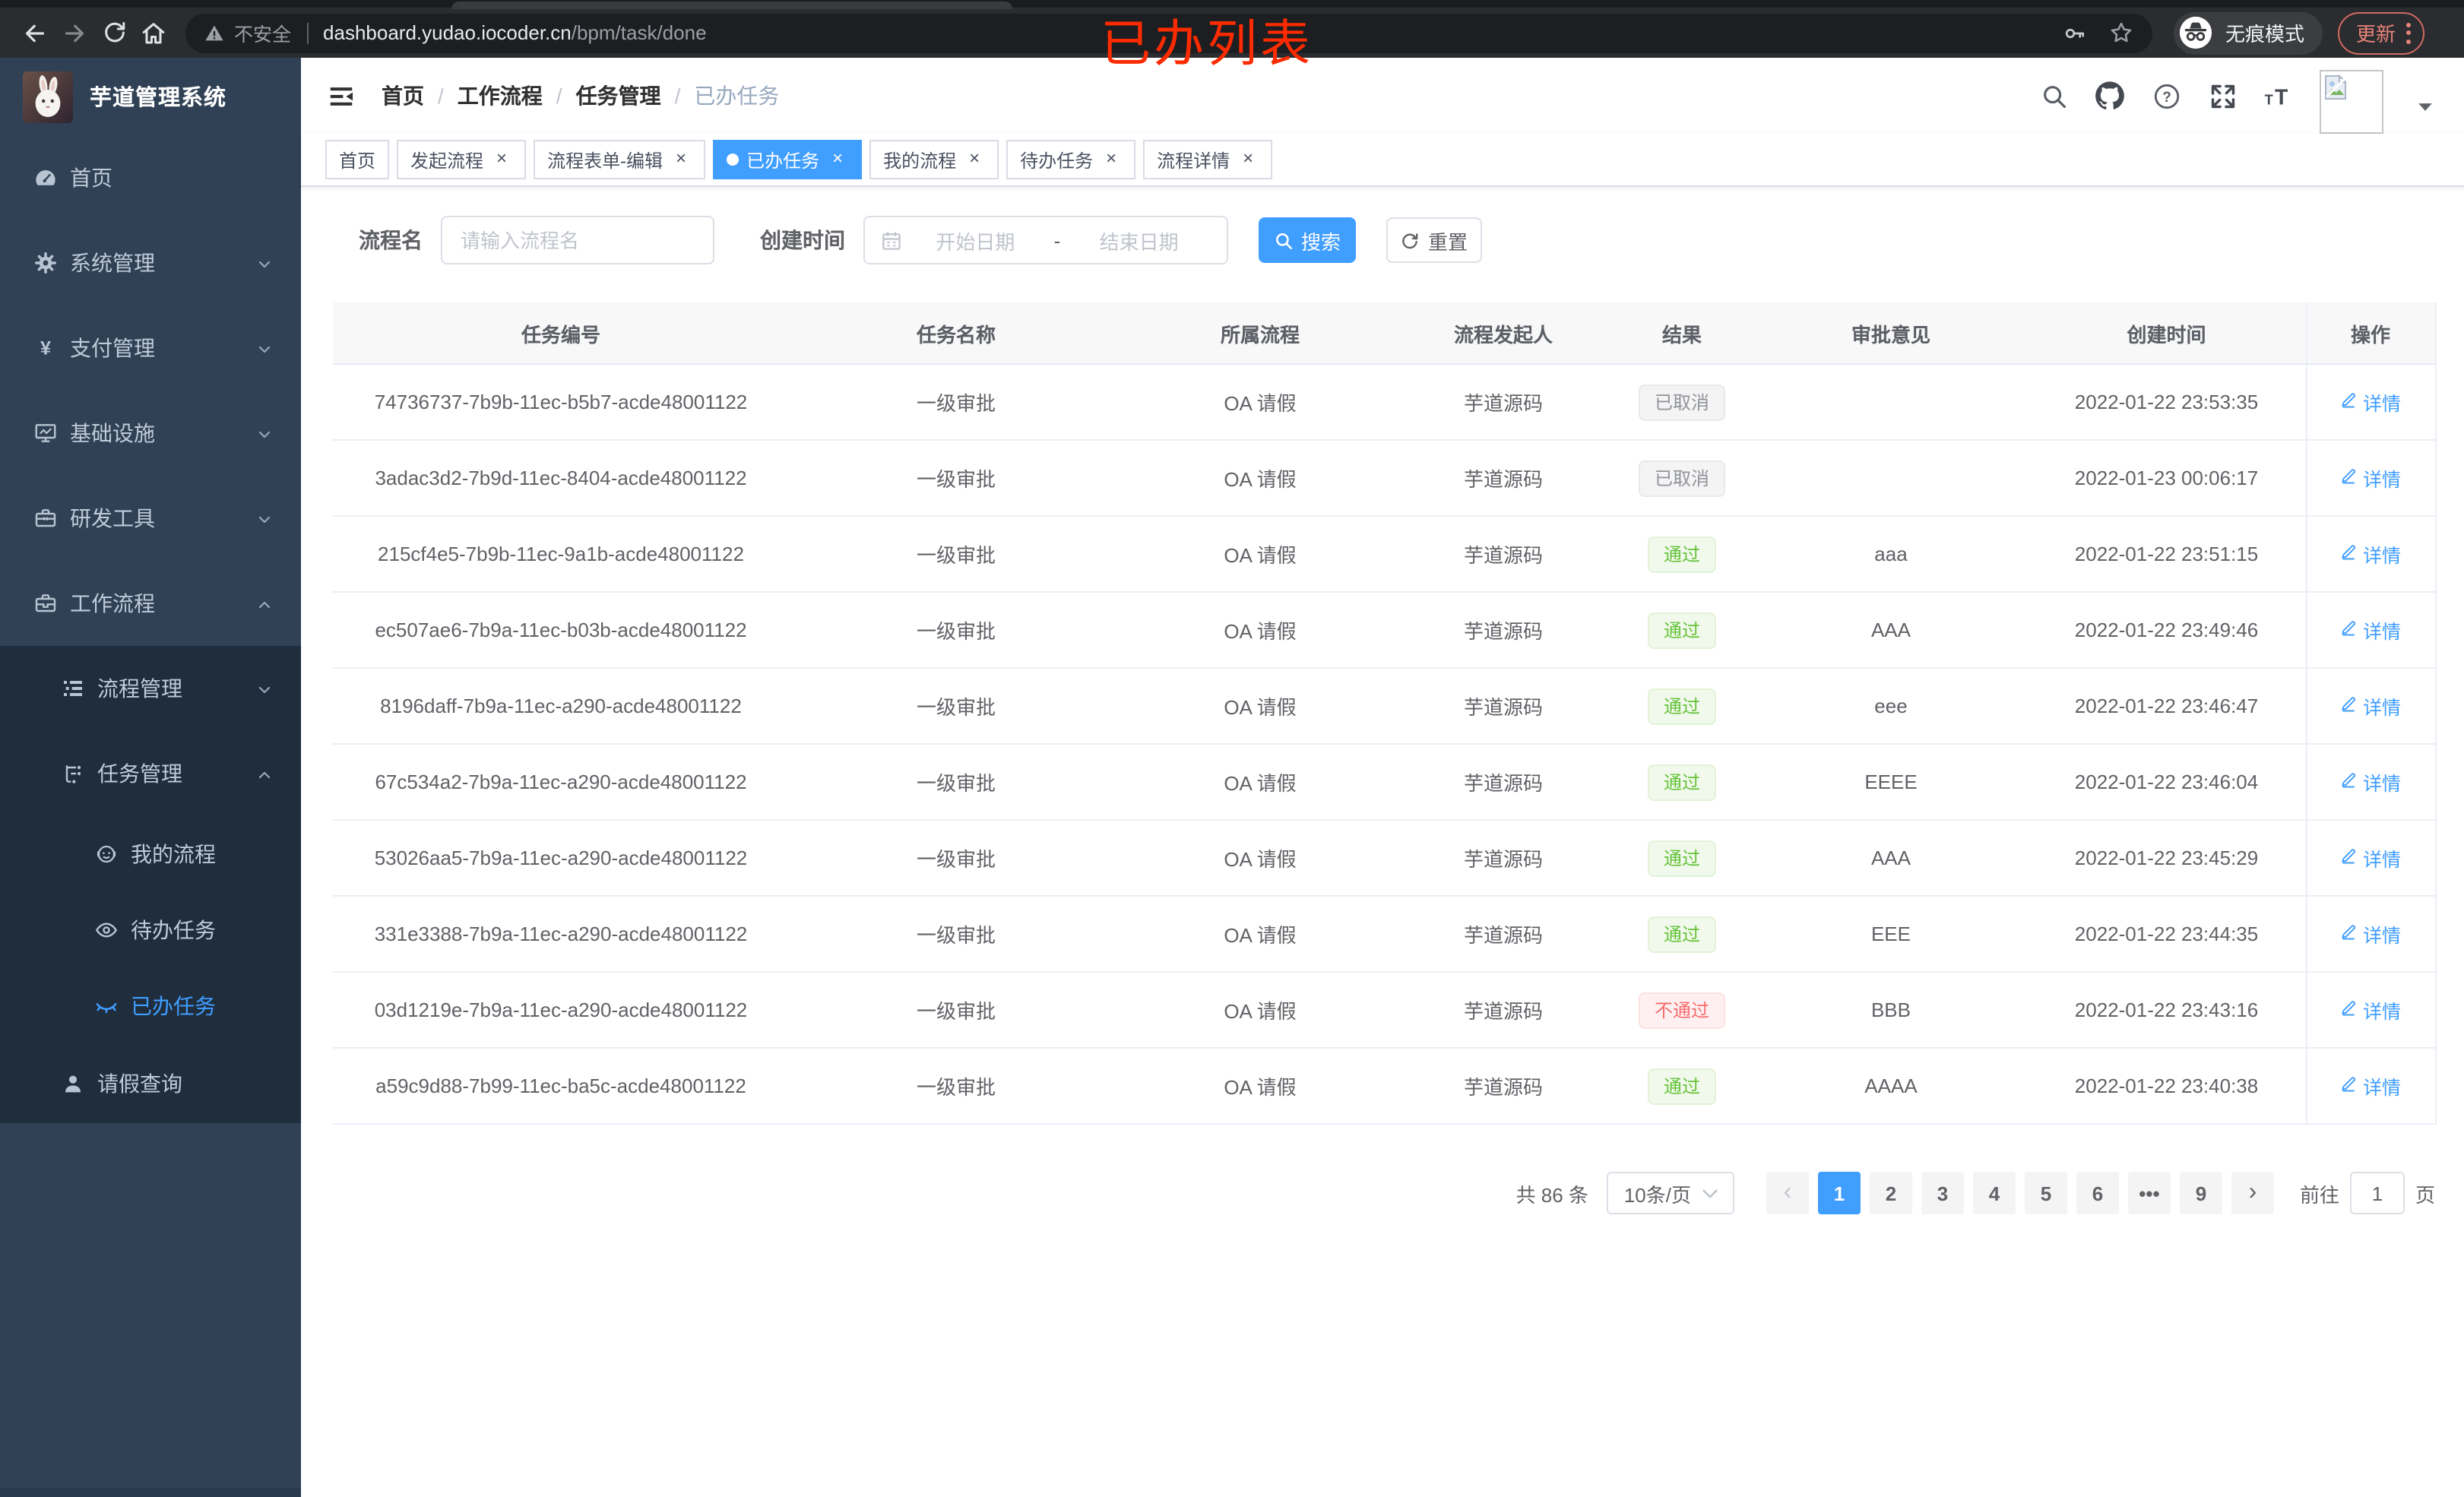  I want to click on browser-back-button, so click(35, 32).